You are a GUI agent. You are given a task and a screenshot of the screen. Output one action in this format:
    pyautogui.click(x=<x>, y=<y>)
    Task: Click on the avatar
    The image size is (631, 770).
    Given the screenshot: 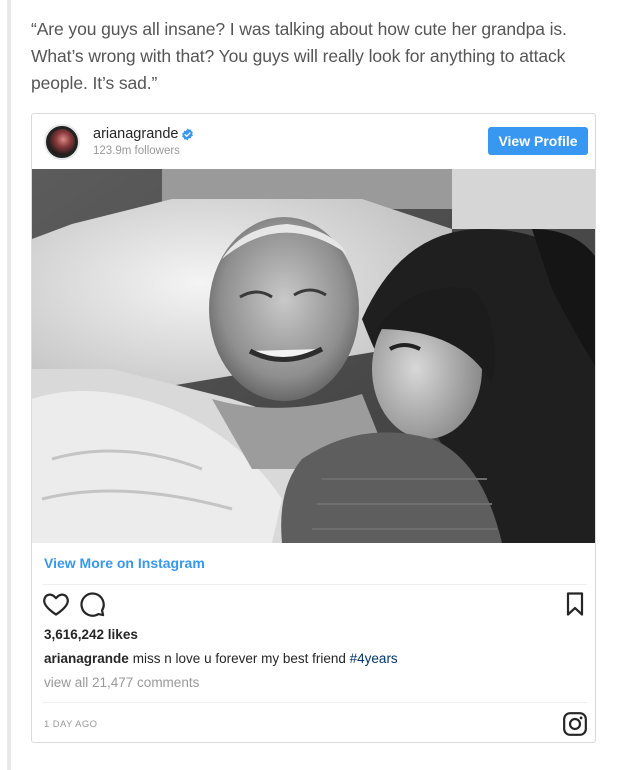 What is the action you would take?
    pyautogui.click(x=62, y=142)
    